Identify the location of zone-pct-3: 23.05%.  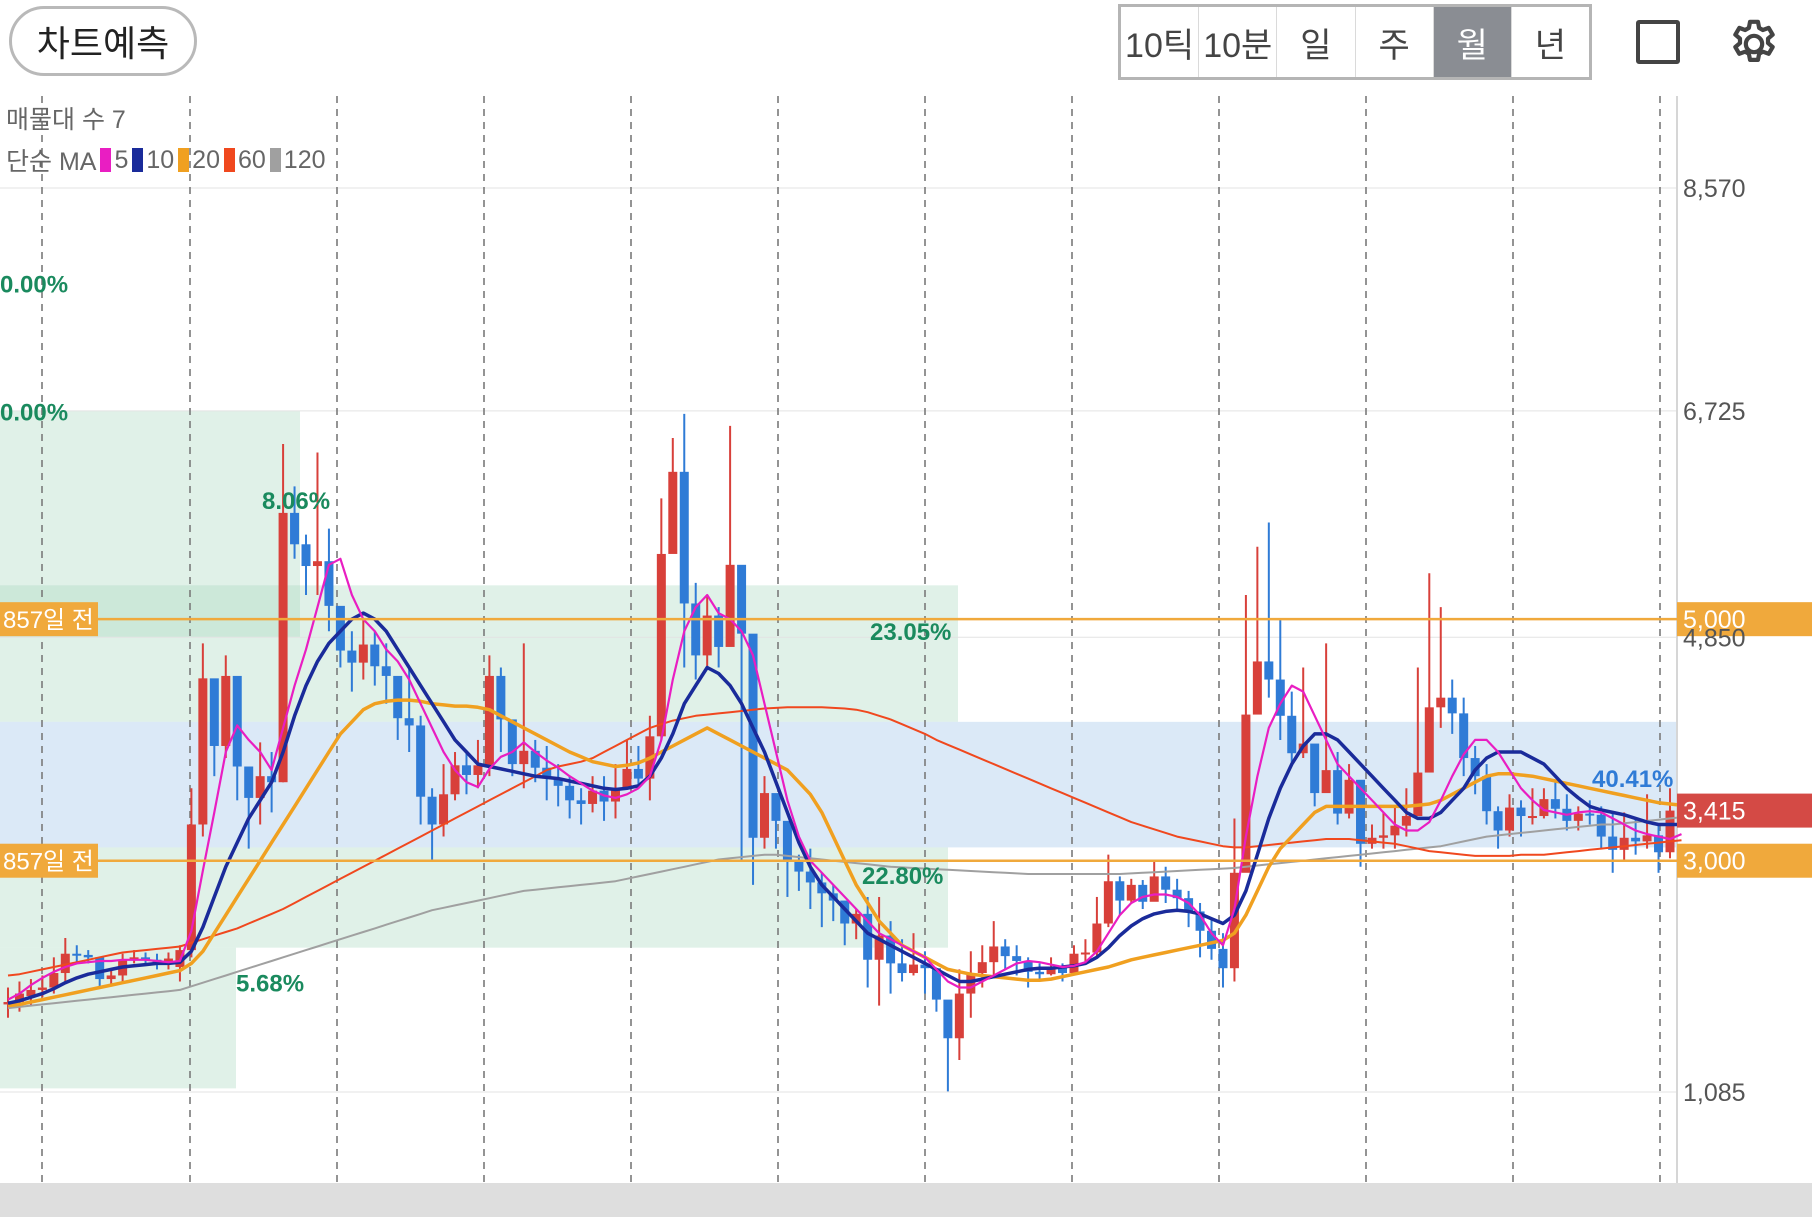
(910, 632).